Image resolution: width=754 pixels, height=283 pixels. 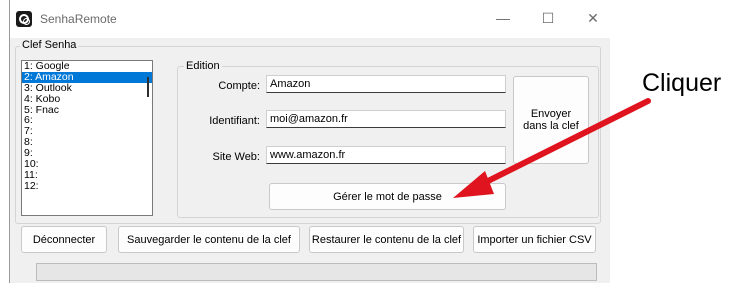 What do you see at coordinates (552, 148) in the screenshot?
I see `annotation-arrow-icon` at bounding box center [552, 148].